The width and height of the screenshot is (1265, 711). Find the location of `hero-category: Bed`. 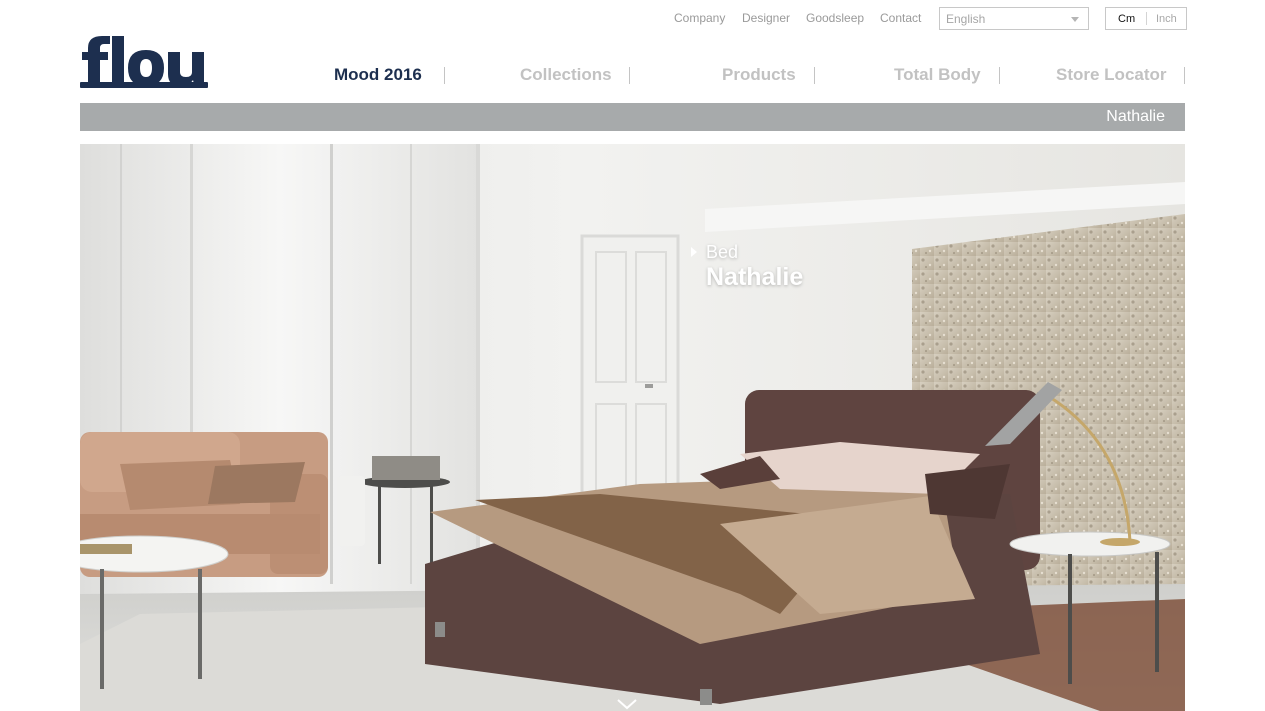

hero-category: Bed is located at coordinates (722, 252).